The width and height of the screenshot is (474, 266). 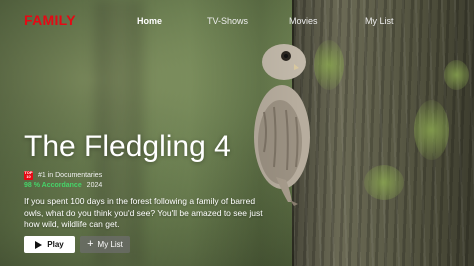 What do you see at coordinates (110, 244) in the screenshot?
I see `my-list-label: My List` at bounding box center [110, 244].